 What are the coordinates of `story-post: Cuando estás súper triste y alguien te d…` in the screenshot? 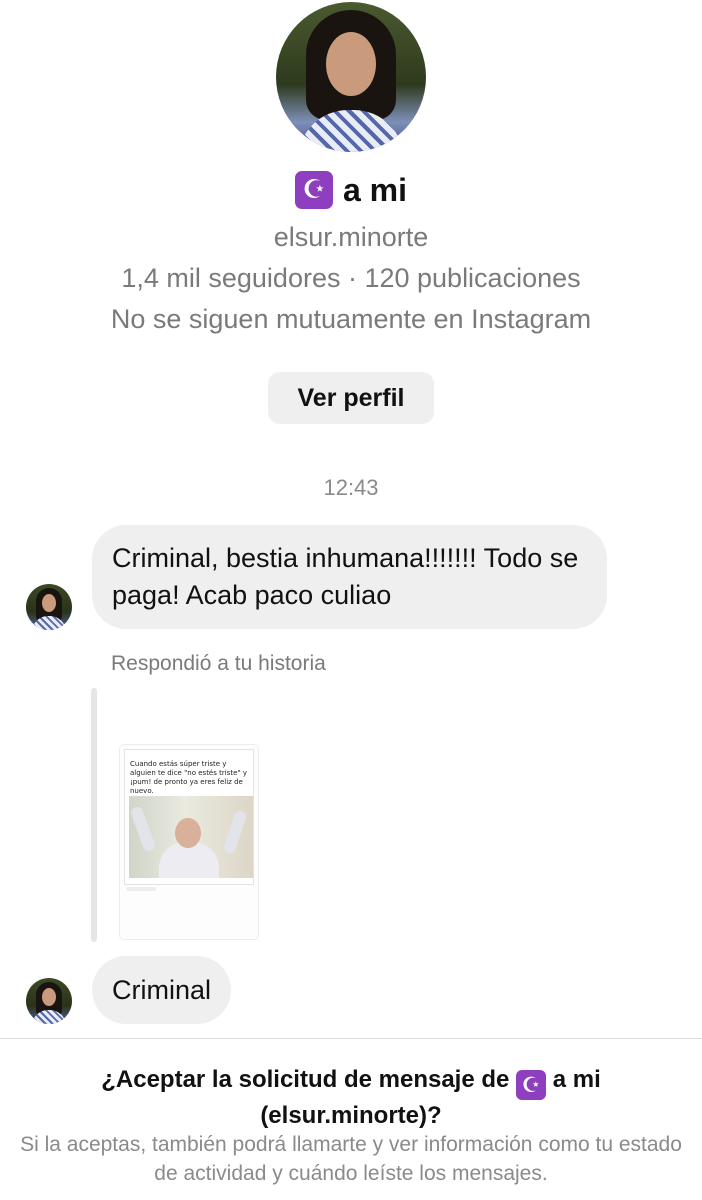 It's located at (189, 817).